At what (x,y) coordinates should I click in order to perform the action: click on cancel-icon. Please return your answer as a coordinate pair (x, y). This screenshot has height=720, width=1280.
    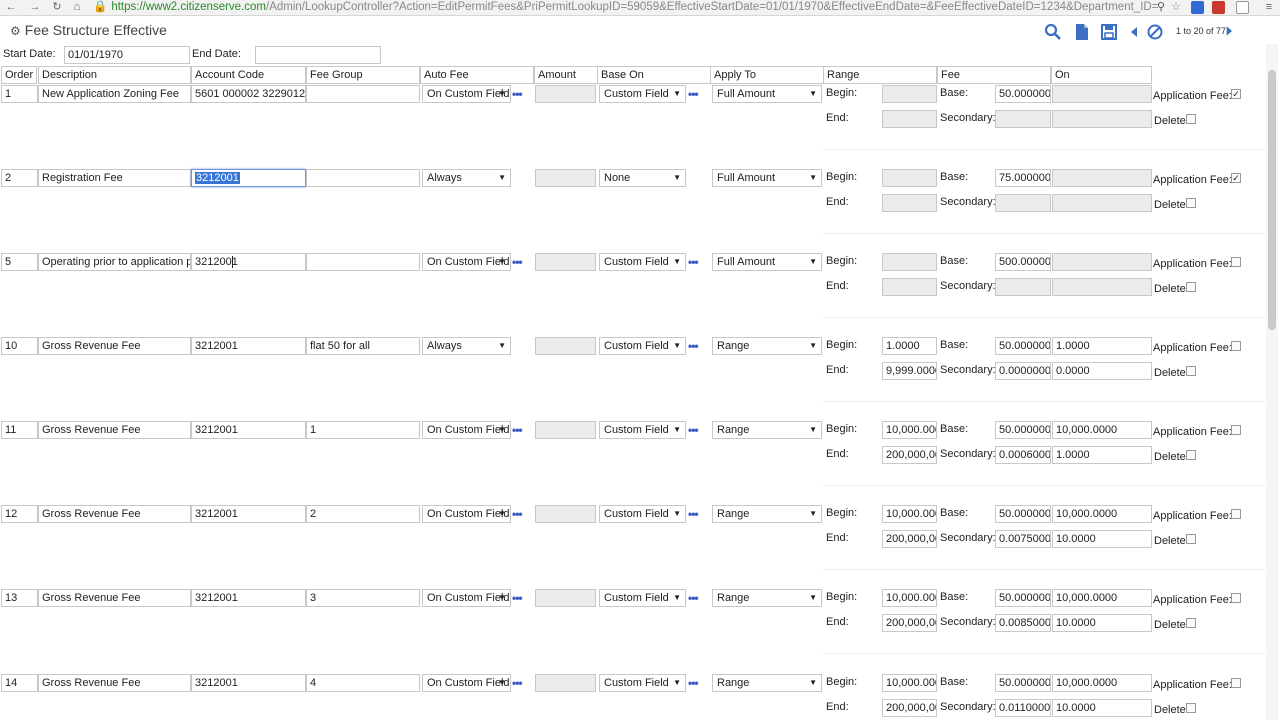
    Looking at the image, I should click on (1155, 32).